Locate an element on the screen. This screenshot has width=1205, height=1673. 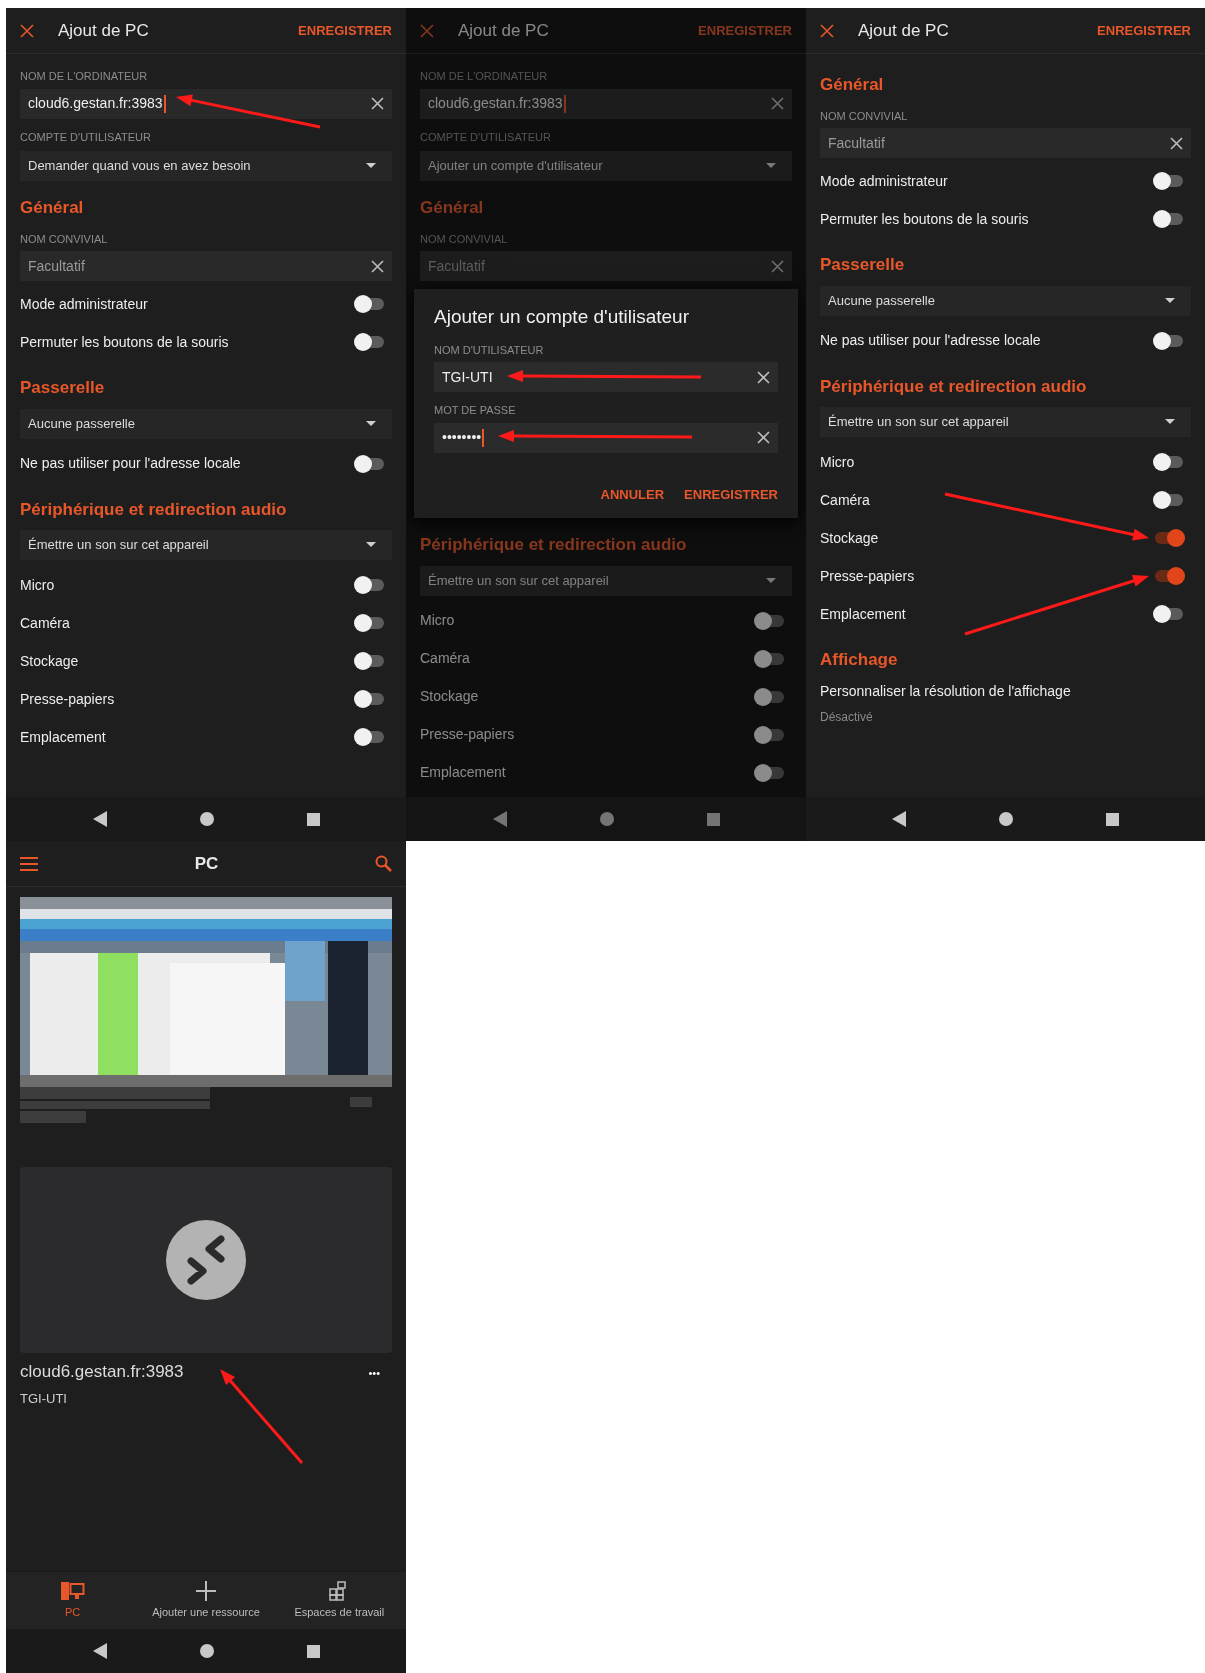
remote-desktop-icon is located at coordinates (206, 1260).